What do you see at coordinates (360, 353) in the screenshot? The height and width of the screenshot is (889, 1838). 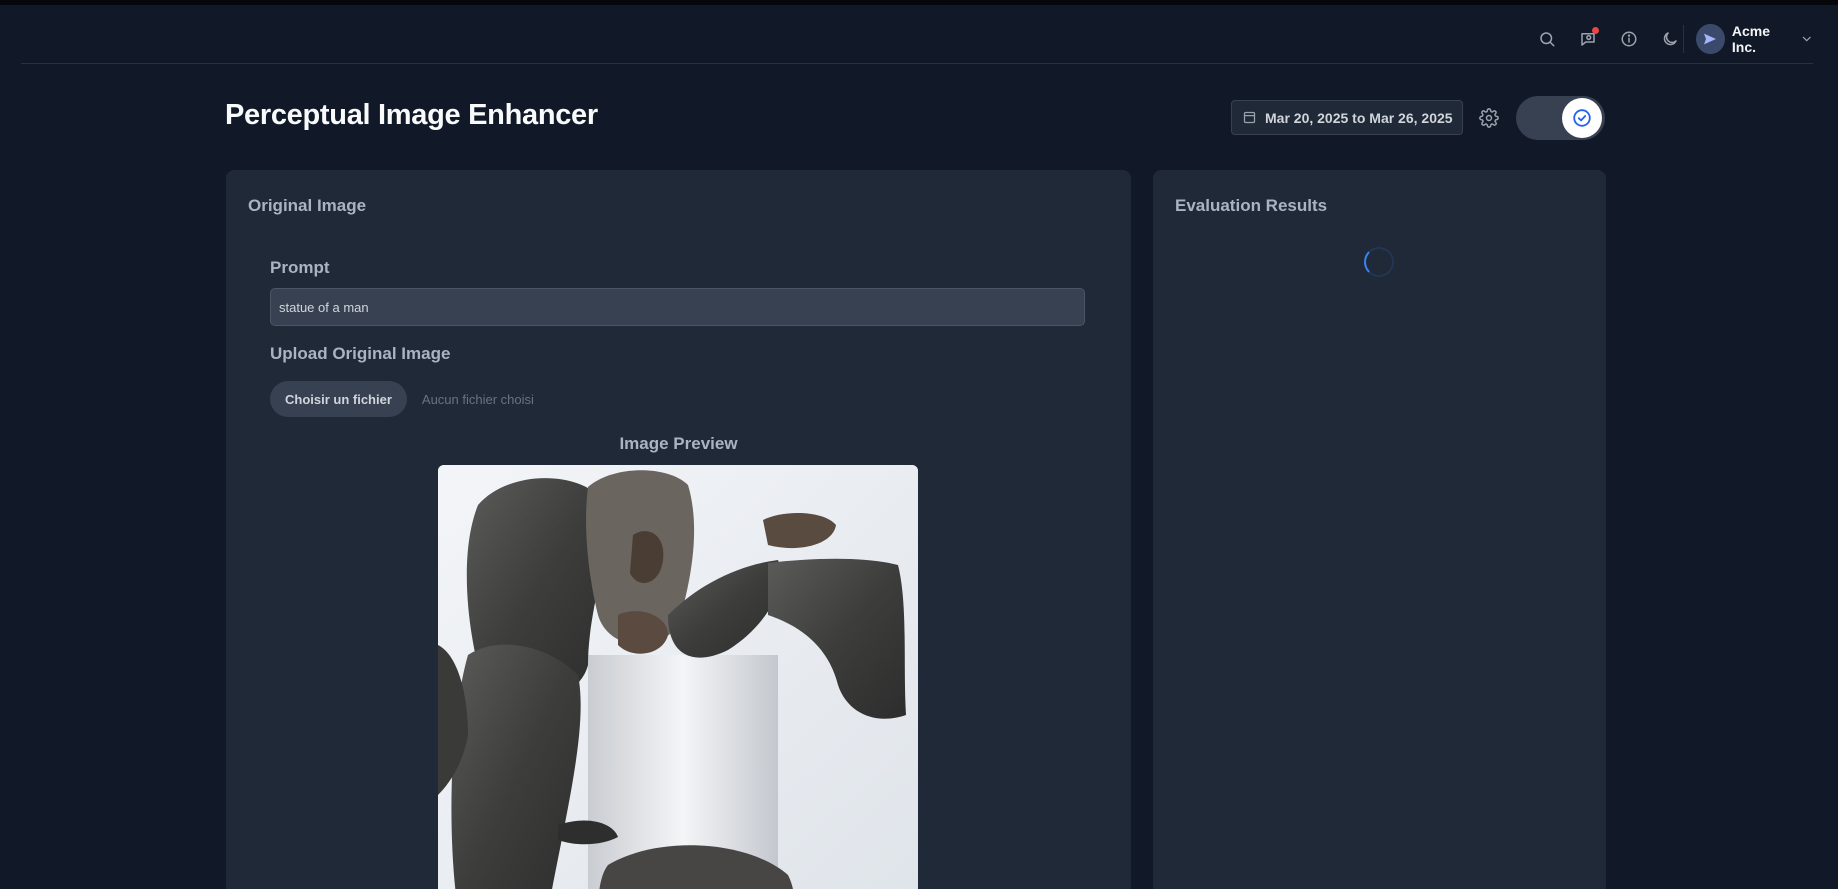 I see `upload-label: Upload Original Image` at bounding box center [360, 353].